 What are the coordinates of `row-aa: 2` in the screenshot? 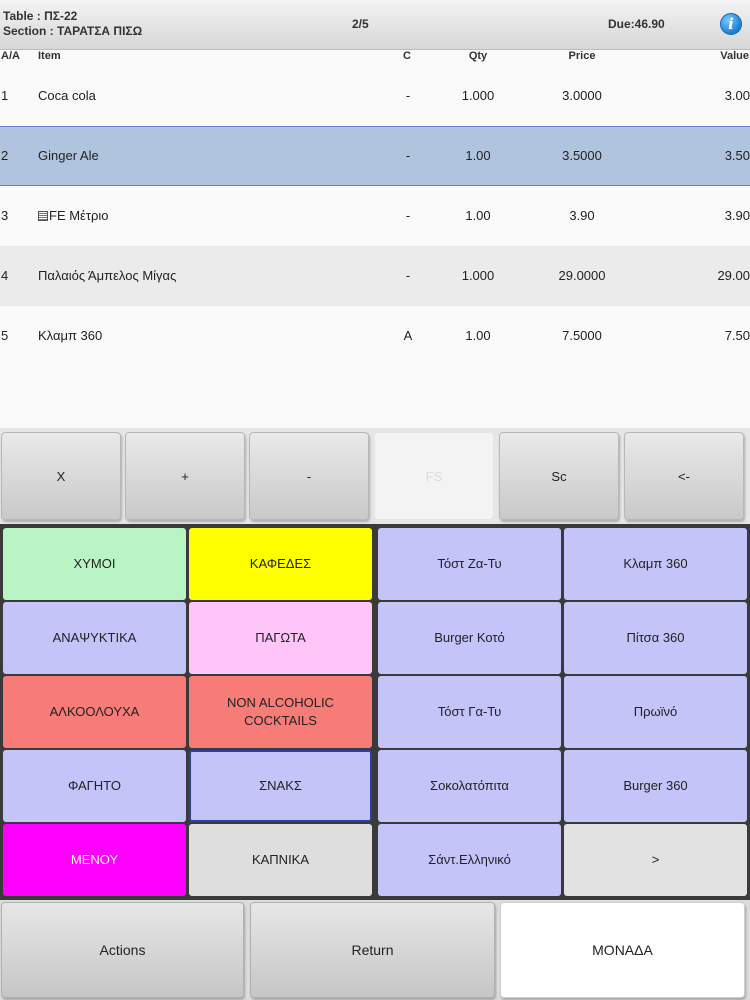 It's located at (5, 155).